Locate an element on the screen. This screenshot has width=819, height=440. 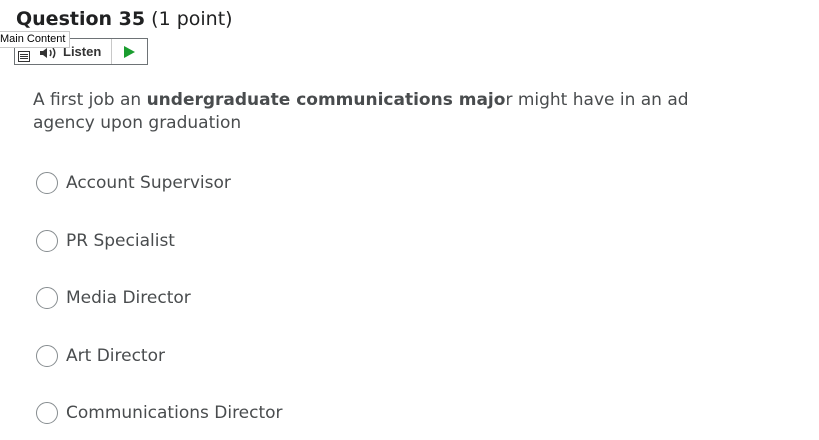
question-header: Question 35 (1 point) is located at coordinates (124, 19).